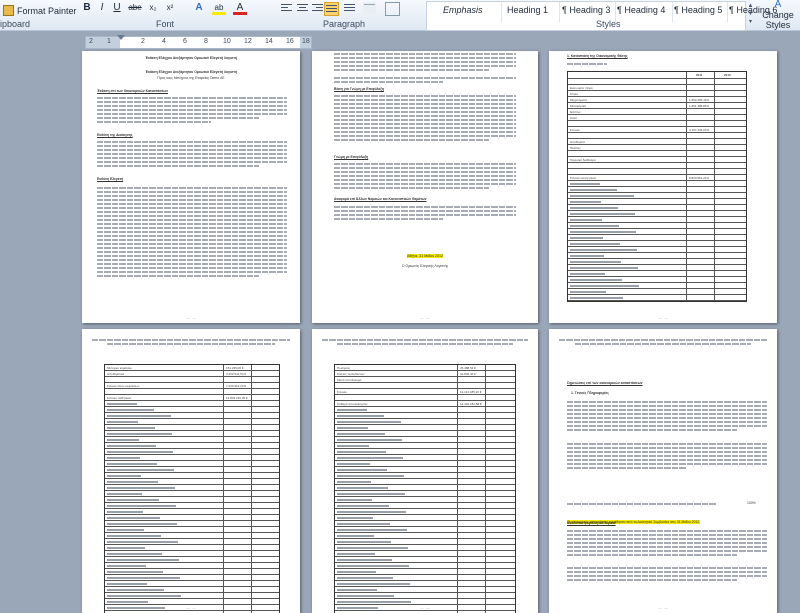  What do you see at coordinates (573, 117) in the screenshot?
I see `row-label: Άυλα` at bounding box center [573, 117].